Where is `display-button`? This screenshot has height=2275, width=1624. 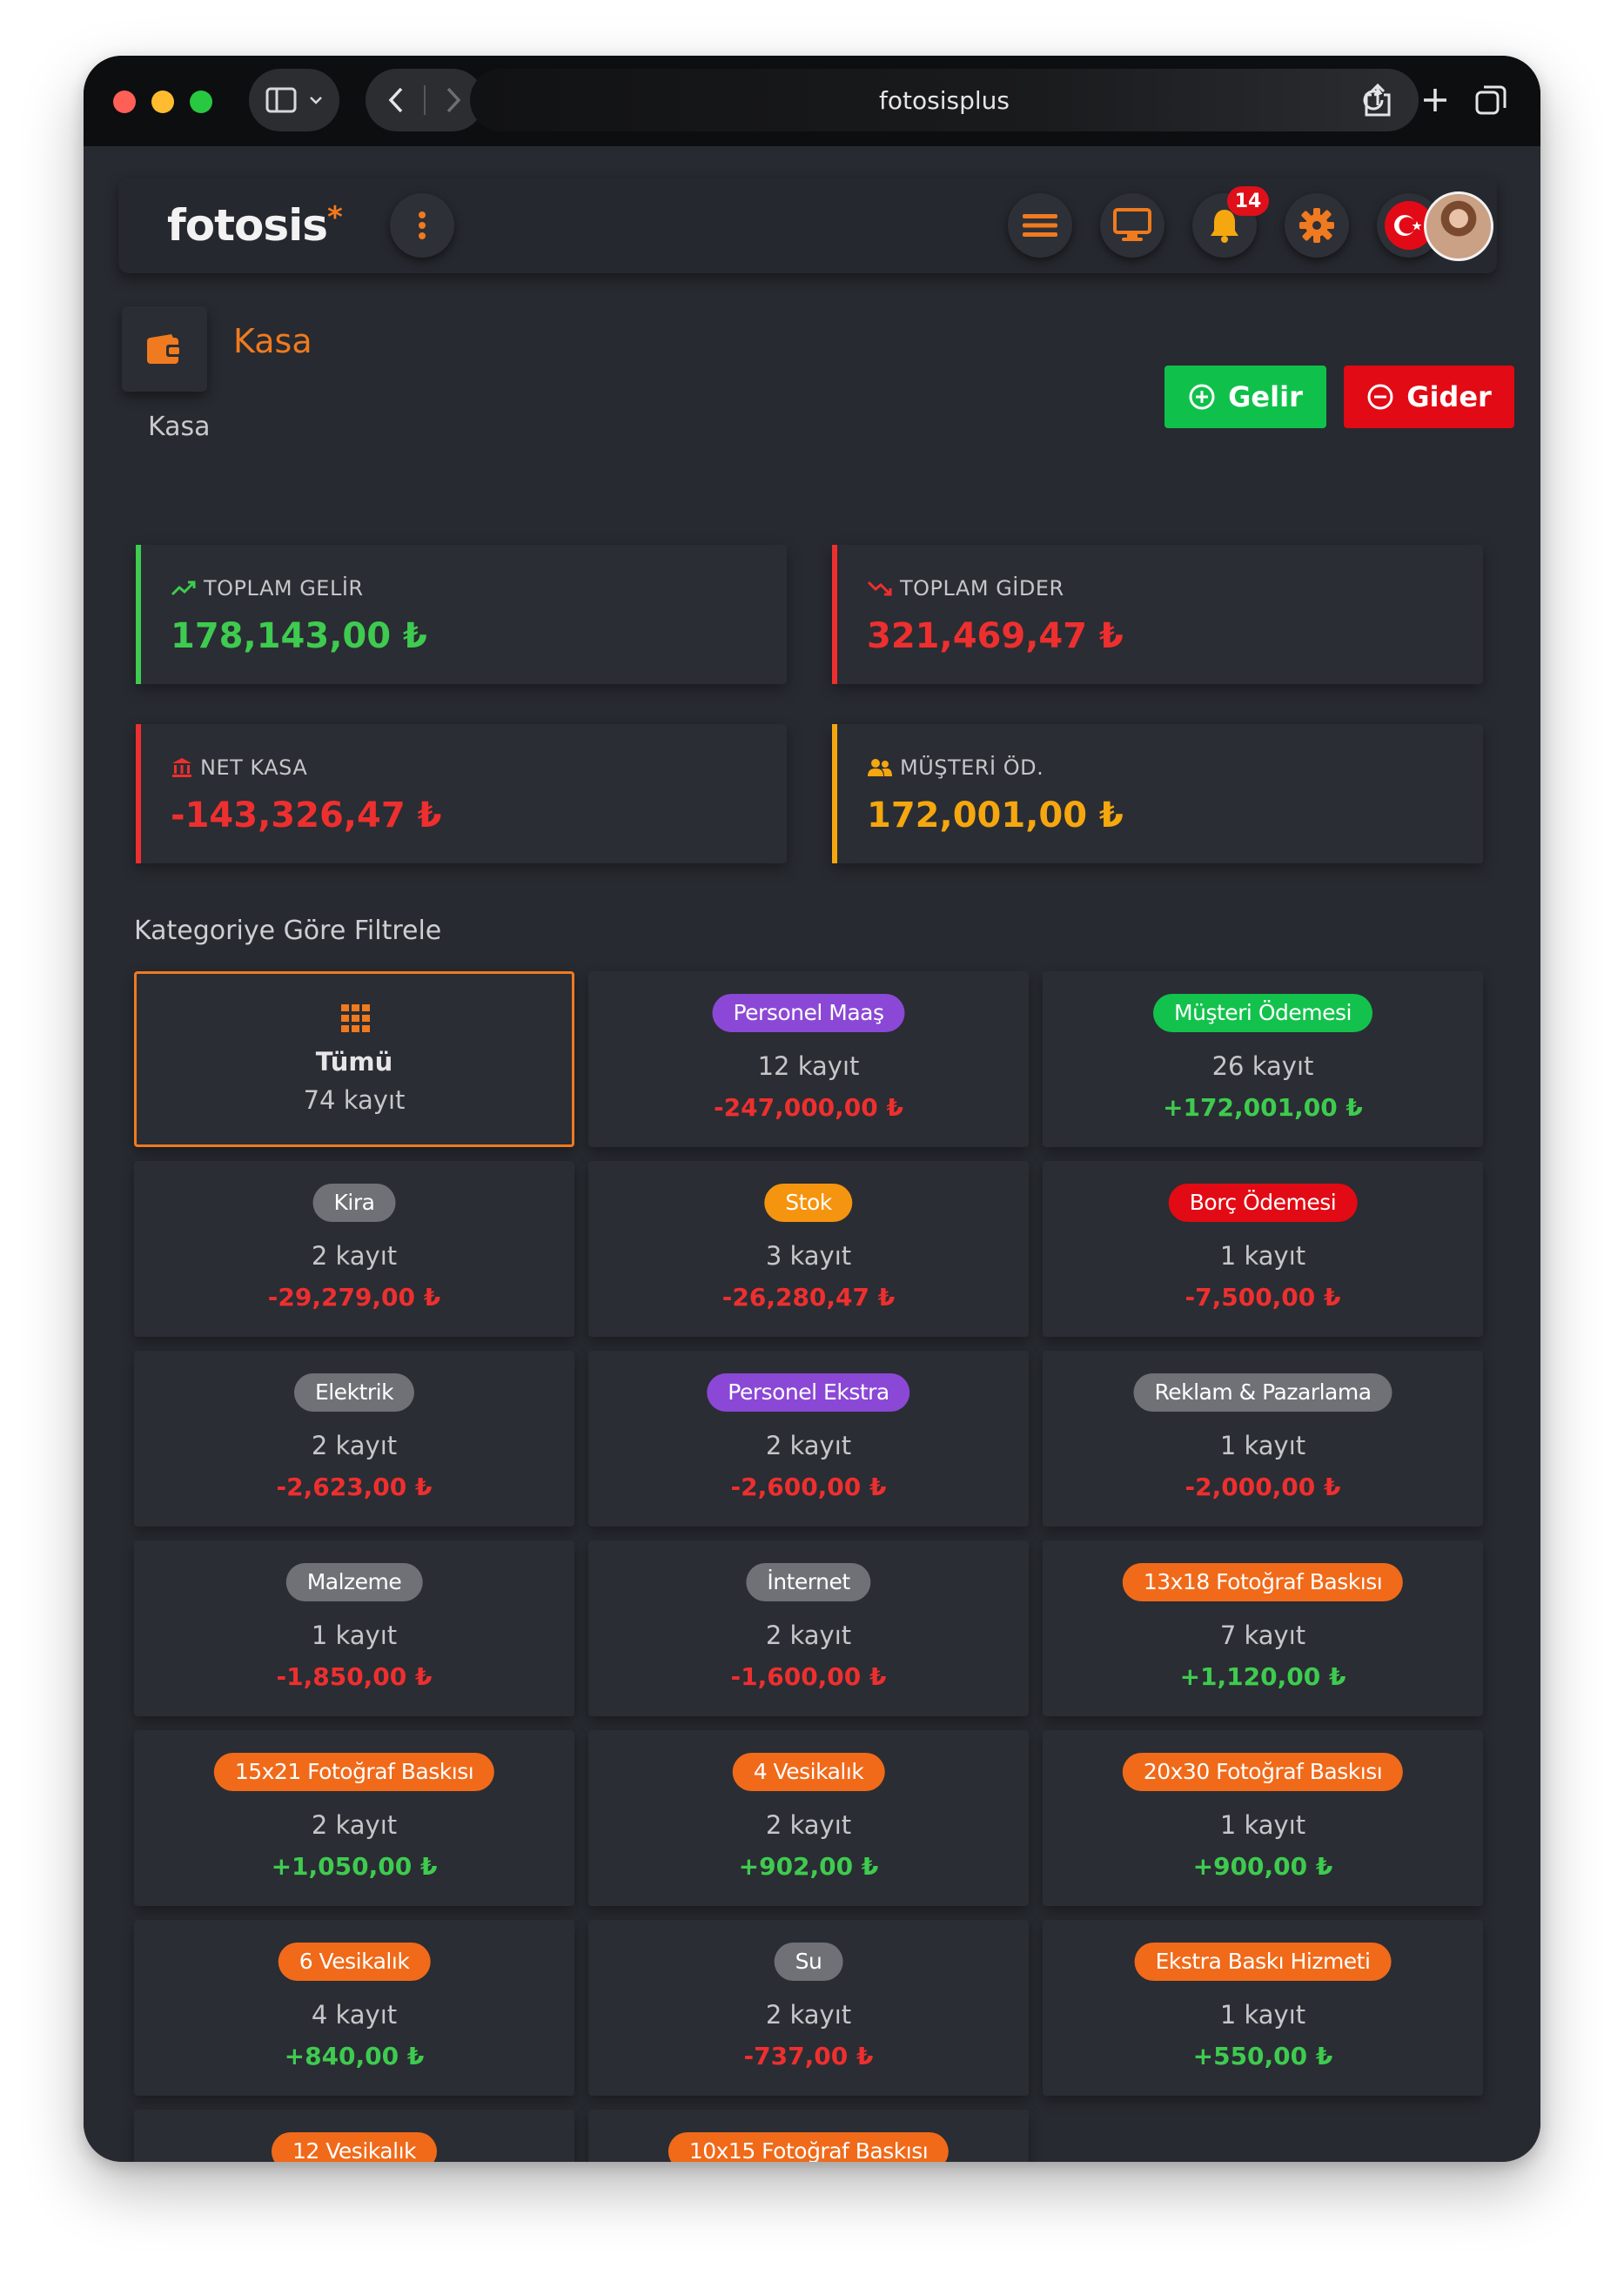 display-button is located at coordinates (1132, 225).